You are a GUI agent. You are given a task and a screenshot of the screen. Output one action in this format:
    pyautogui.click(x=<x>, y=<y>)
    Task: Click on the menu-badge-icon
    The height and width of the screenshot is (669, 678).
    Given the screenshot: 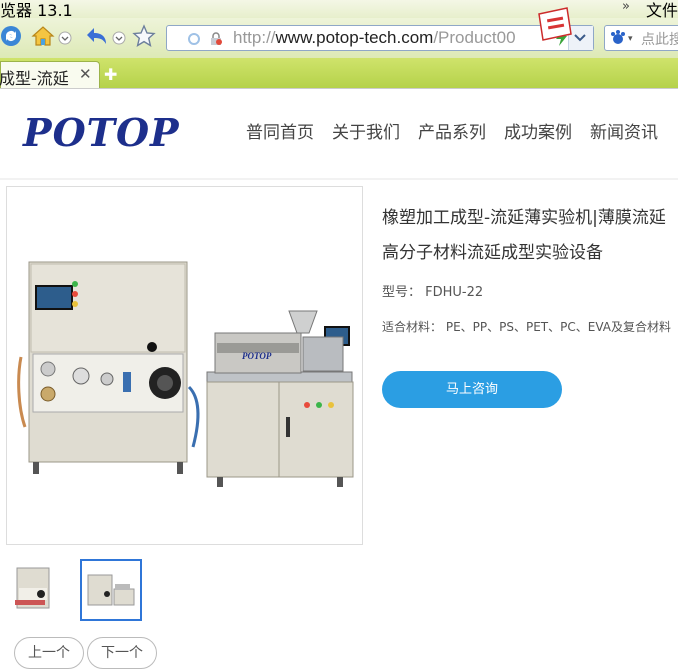 What is the action you would take?
    pyautogui.click(x=555, y=27)
    